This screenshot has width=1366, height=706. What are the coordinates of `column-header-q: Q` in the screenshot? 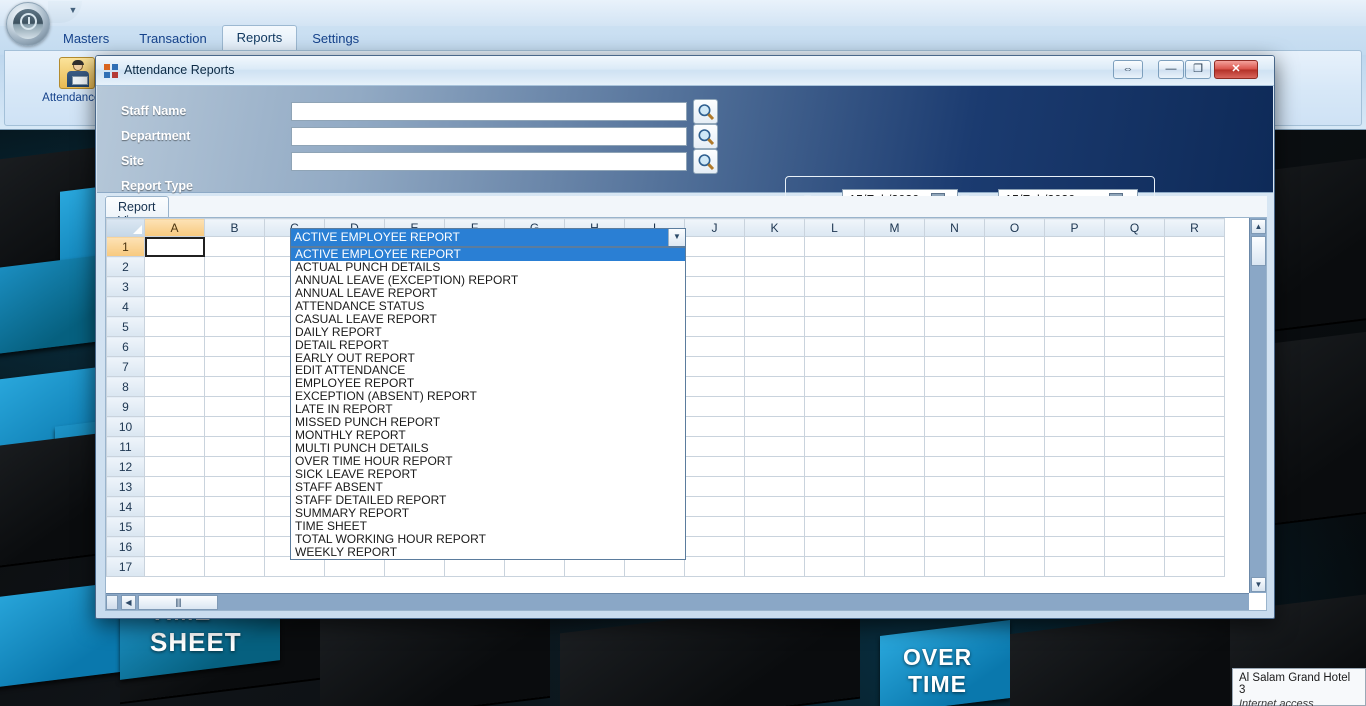 It's located at (1134, 227).